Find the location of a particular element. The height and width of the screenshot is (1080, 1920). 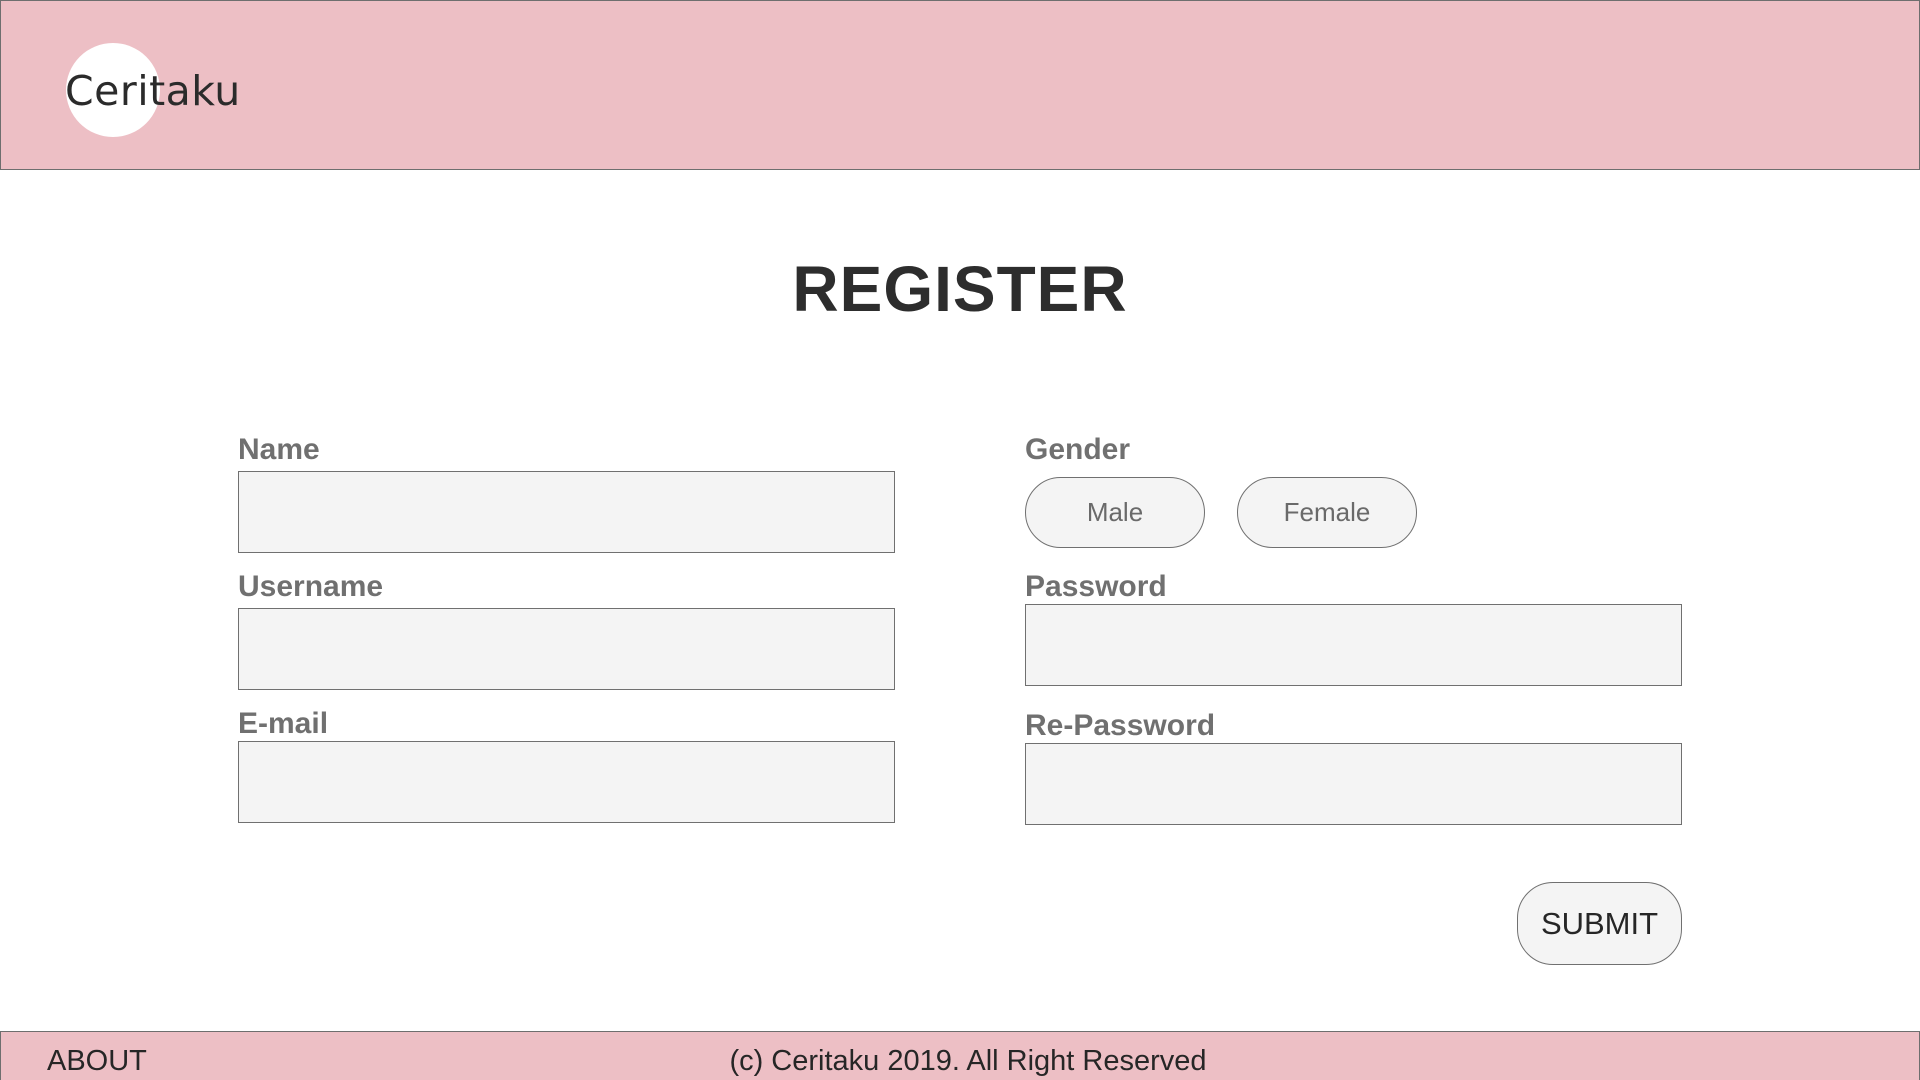

password-label: Password is located at coordinates (1096, 586).